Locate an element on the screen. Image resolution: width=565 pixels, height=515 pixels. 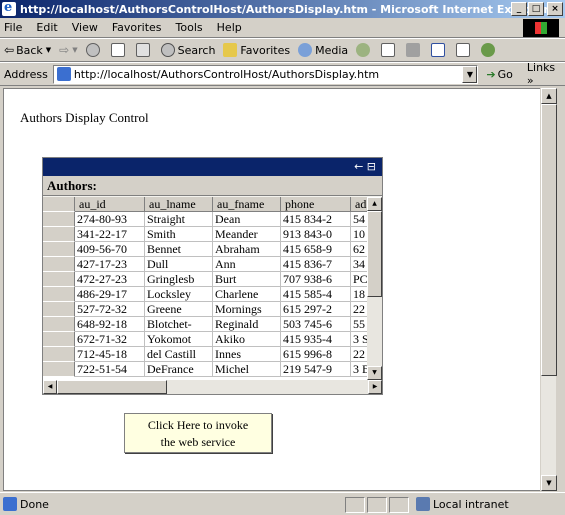
discuss-button is located at coordinates (464, 50).